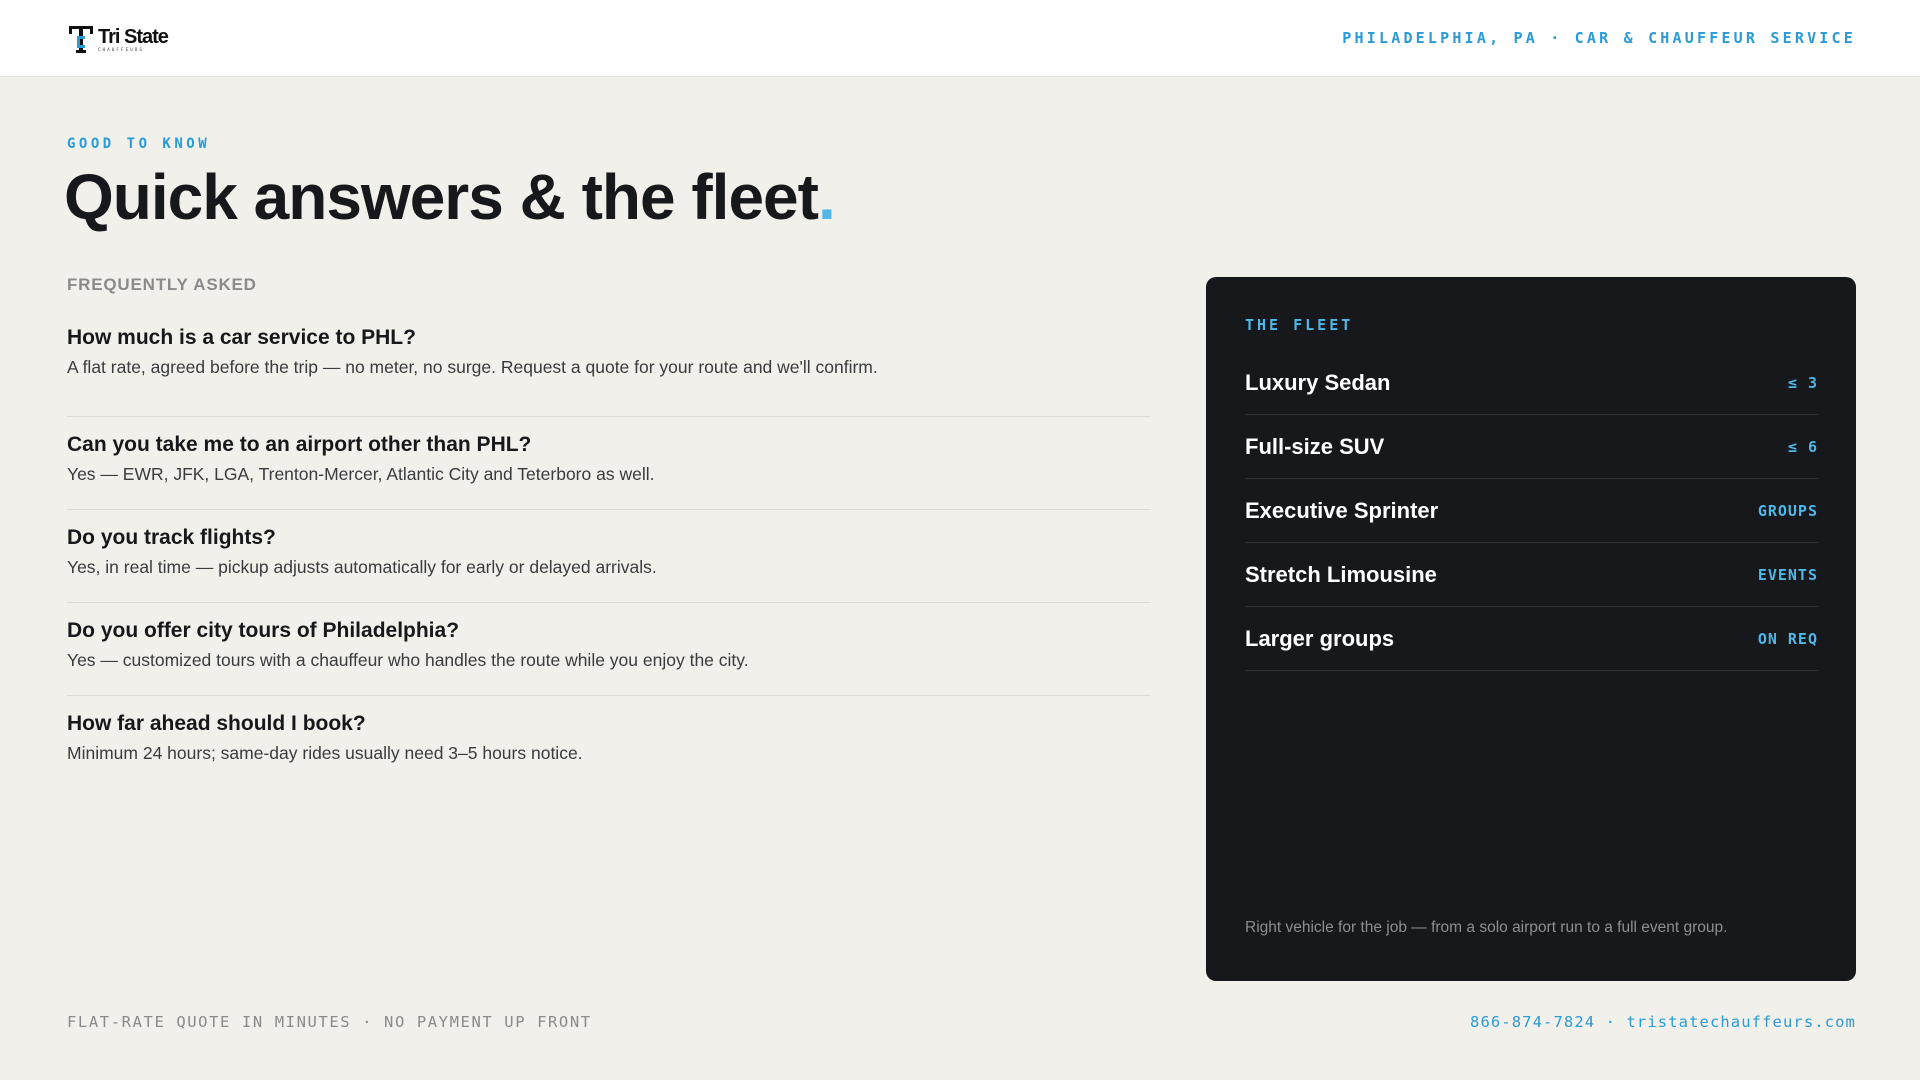 This screenshot has height=1080, width=1920. What do you see at coordinates (1341, 574) in the screenshot?
I see `vehicle-name: Stretch Limousine` at bounding box center [1341, 574].